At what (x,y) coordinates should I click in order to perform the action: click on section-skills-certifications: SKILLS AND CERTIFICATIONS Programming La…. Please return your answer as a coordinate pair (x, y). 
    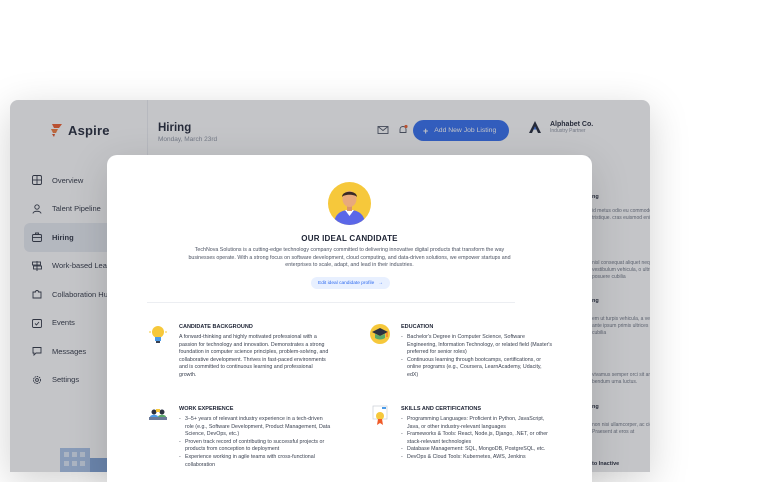
    Looking at the image, I should click on (469, 443).